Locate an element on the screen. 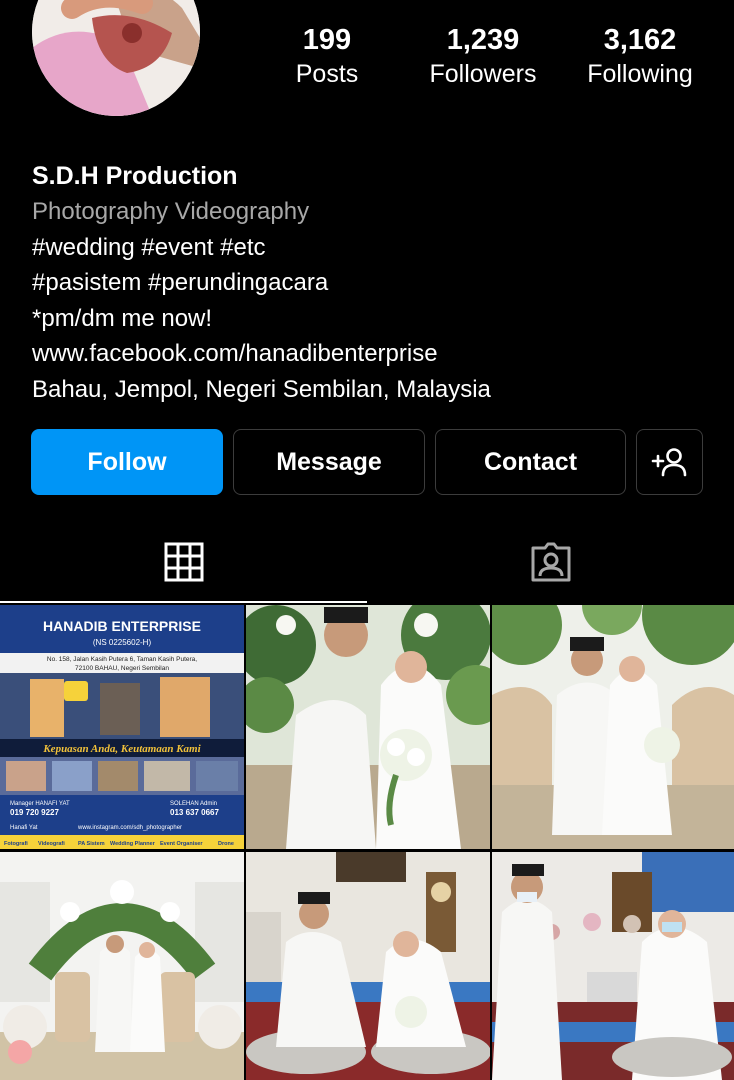  profile-avatar is located at coordinates (116, 58).